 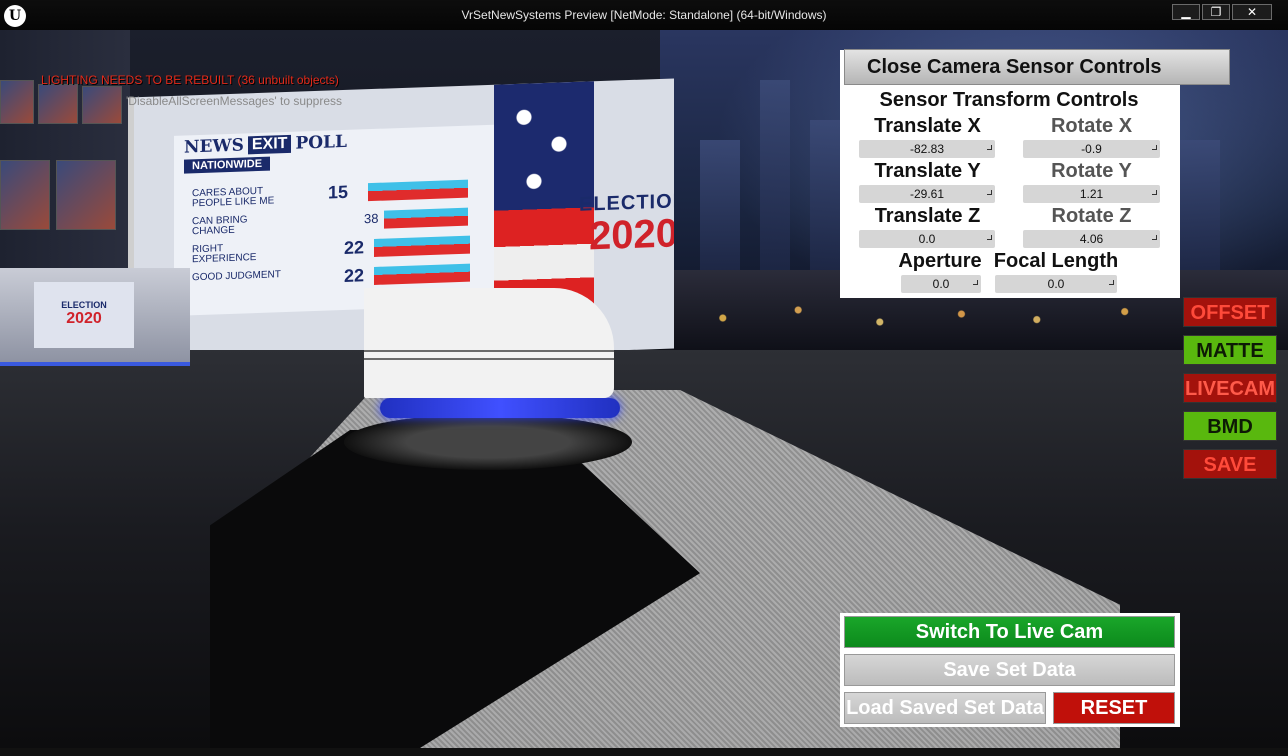 I want to click on side-desk: ELECTION 2020, so click(x=95, y=317).